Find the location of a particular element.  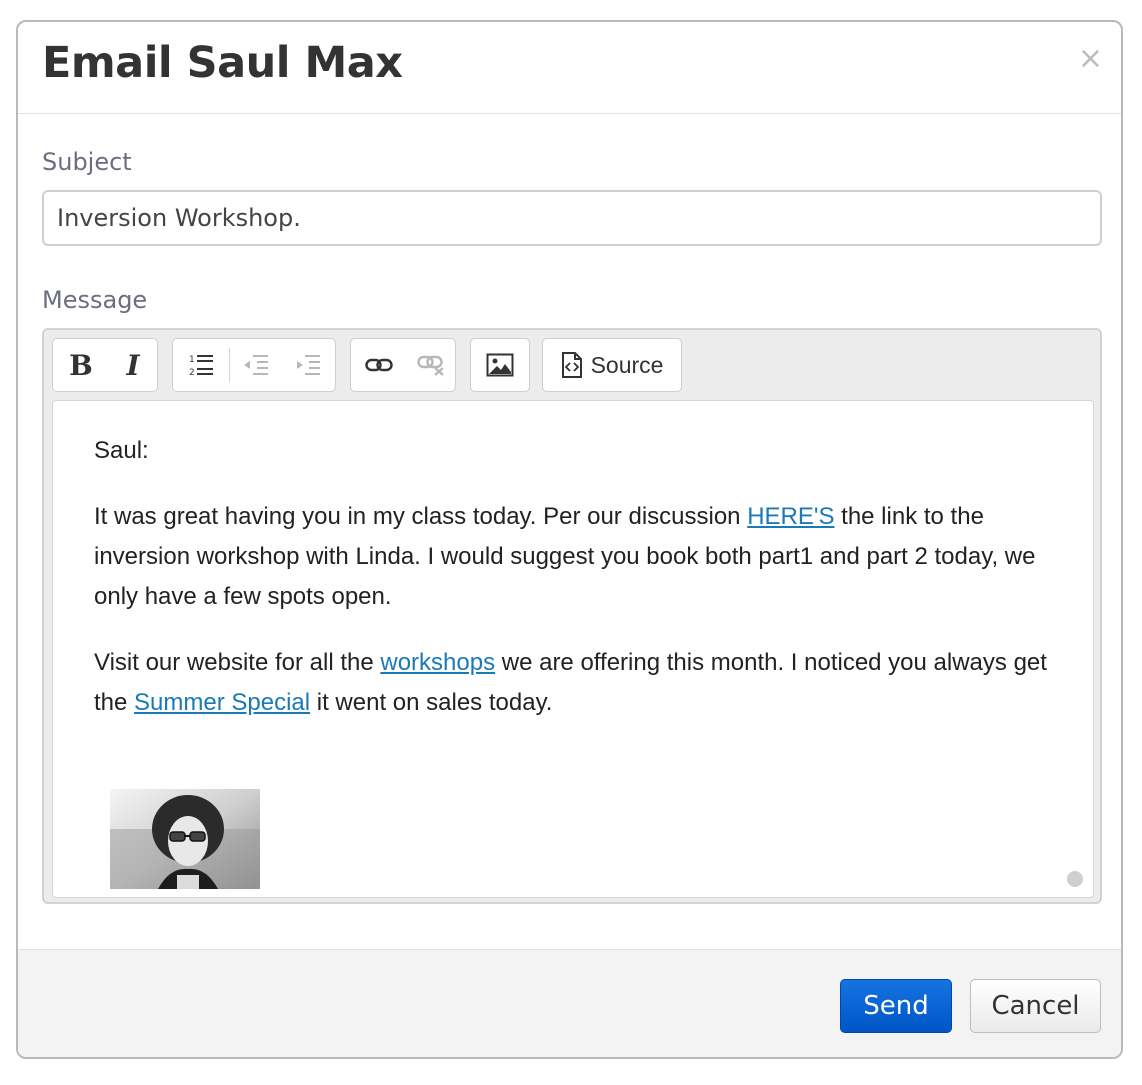

greeting-text: Saul: is located at coordinates (121, 450).